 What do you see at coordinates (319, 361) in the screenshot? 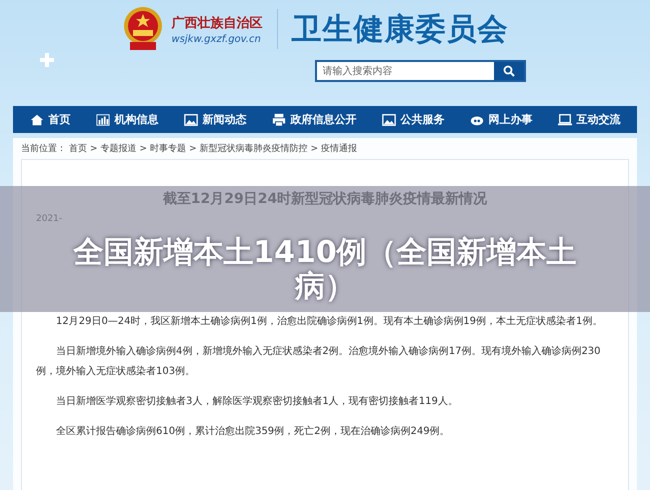
I see `article-paragraph: 当日新增境外输入确诊病例4例，新增境外输入无症状感染者2例。治愈境外输入确诊病例17例。现有境外输入确诊病例230例，境外输入无症状感染者103例。` at bounding box center [319, 361].